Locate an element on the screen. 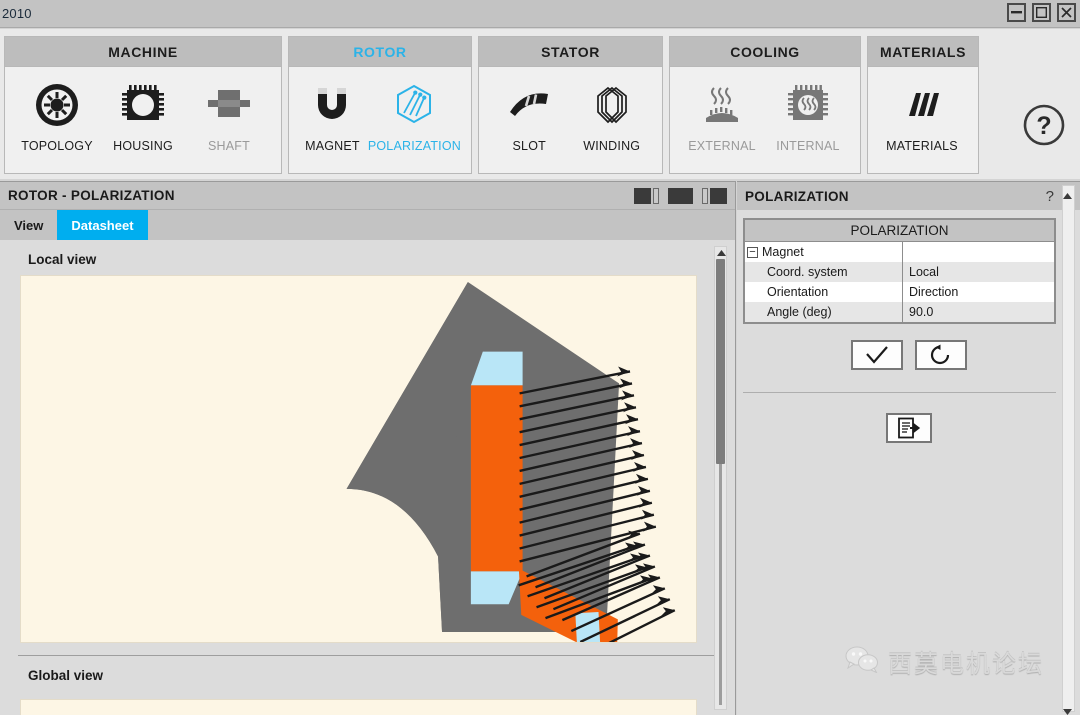  ribbon-item-polarization: POLARIZATION is located at coordinates (414, 123).